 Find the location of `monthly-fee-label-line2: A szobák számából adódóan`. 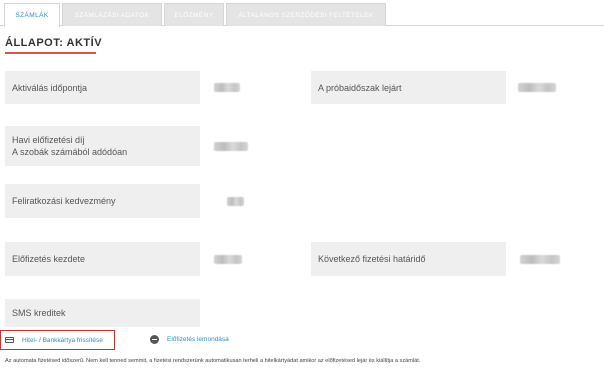

monthly-fee-label-line2: A szobák számából adódóan is located at coordinates (70, 152).